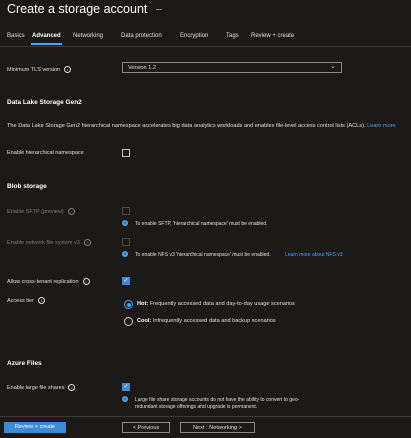 The height and width of the screenshot is (438, 411). Describe the element at coordinates (35, 427) in the screenshot. I see `review-create-button: Review + create` at that location.